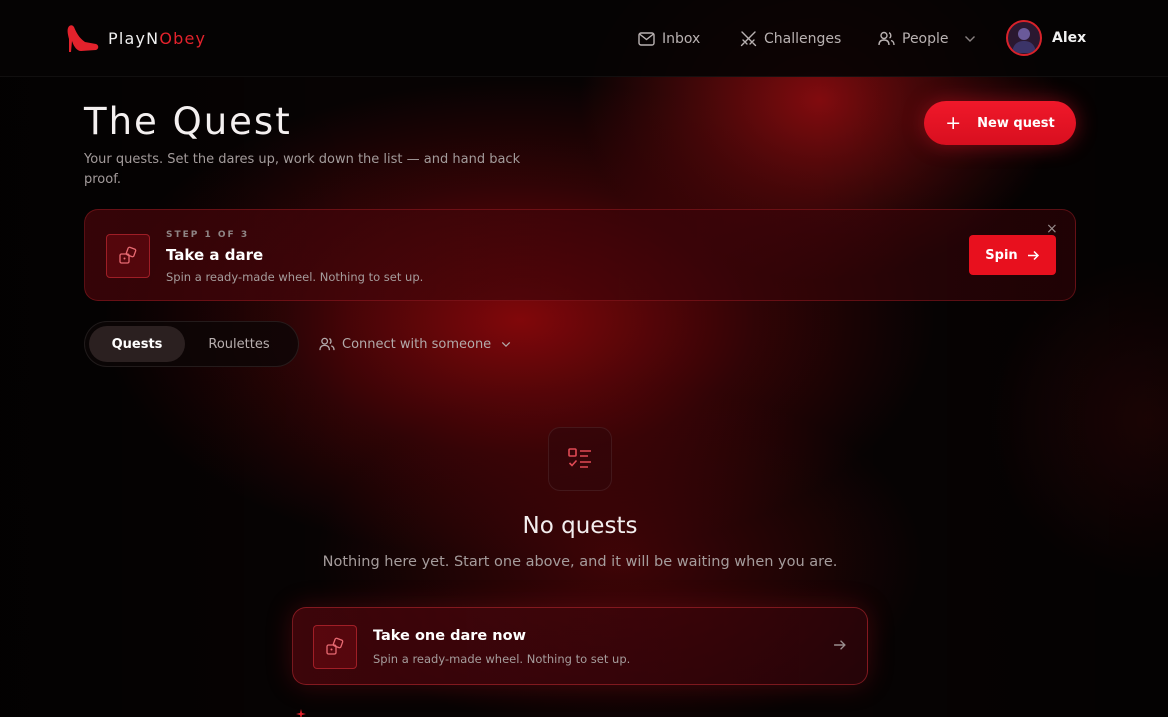 This screenshot has width=1168, height=717. I want to click on brand-logo: PlayNObey, so click(136, 38).